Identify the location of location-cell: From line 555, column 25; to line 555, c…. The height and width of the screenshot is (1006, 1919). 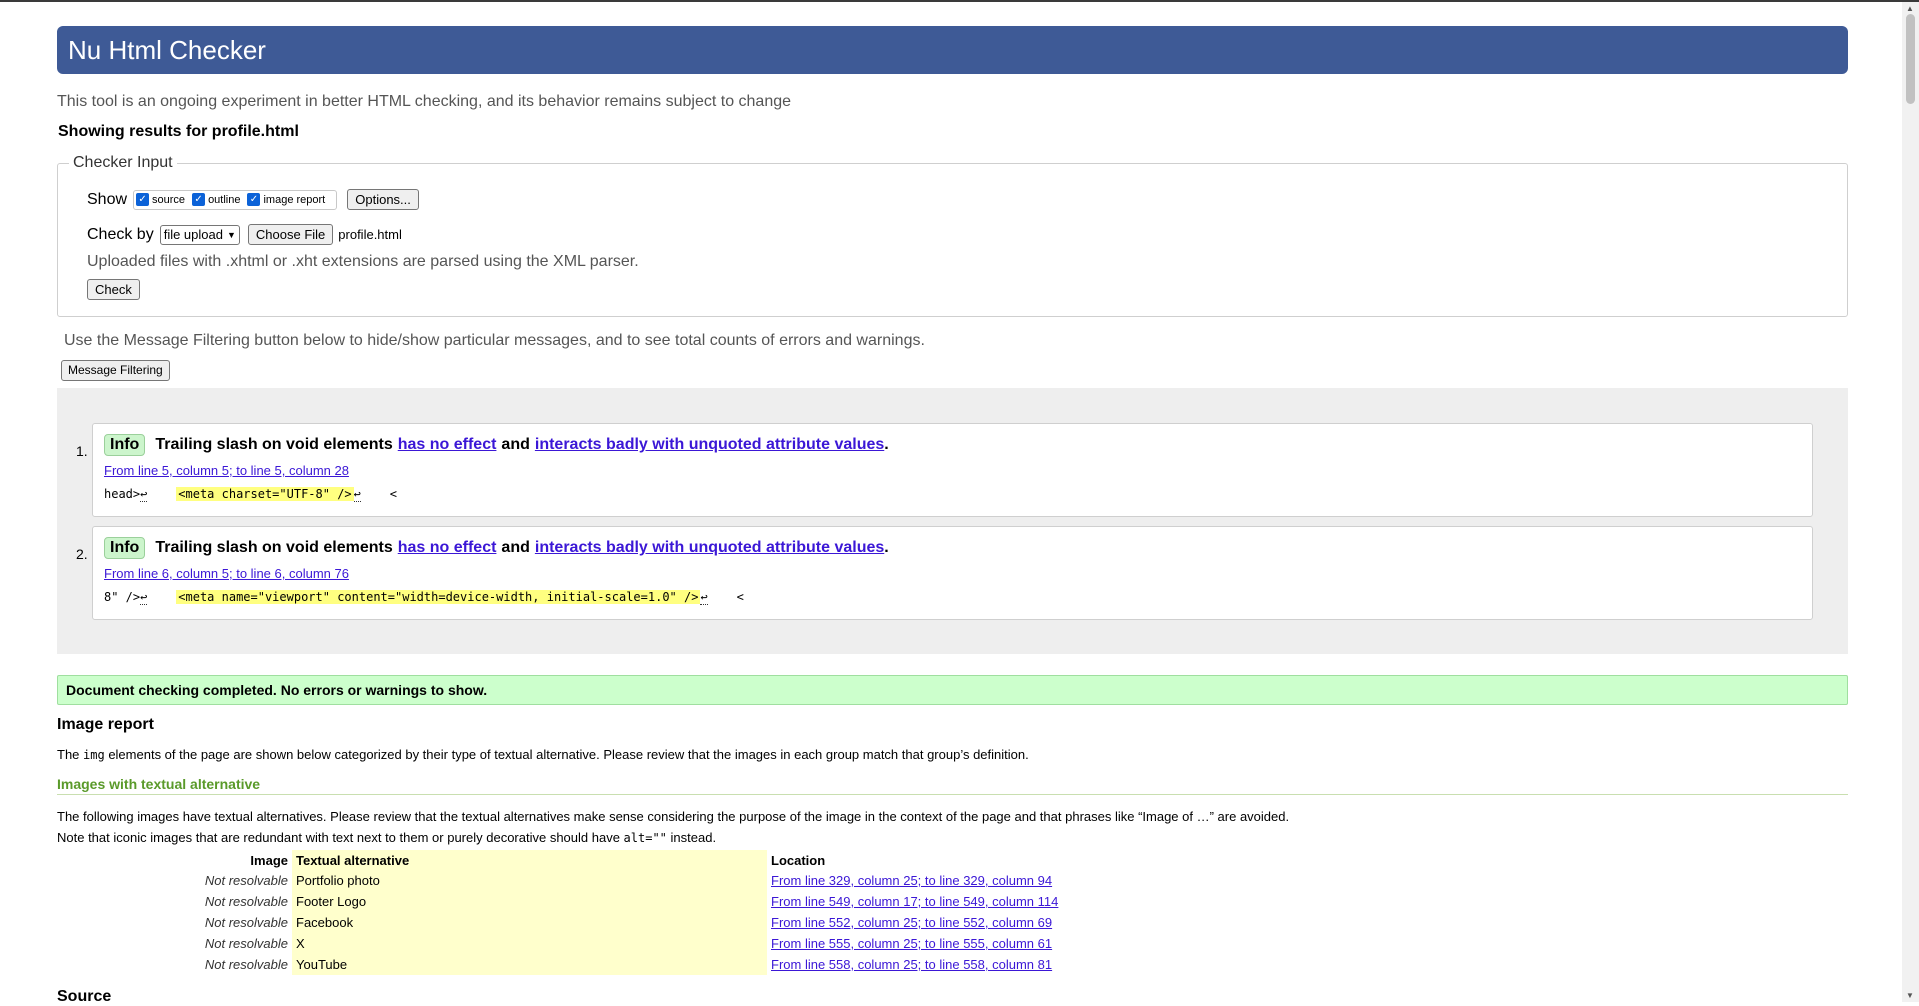
(914, 943).